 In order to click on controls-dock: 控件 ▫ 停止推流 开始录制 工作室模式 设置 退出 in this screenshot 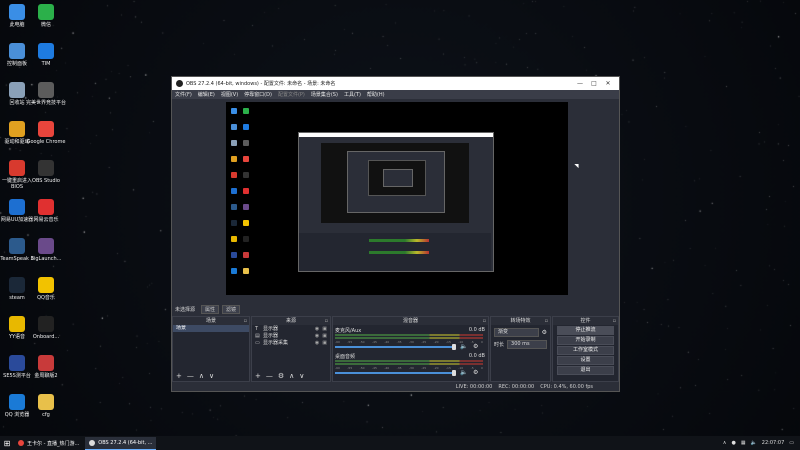, I will do `click(585, 349)`.